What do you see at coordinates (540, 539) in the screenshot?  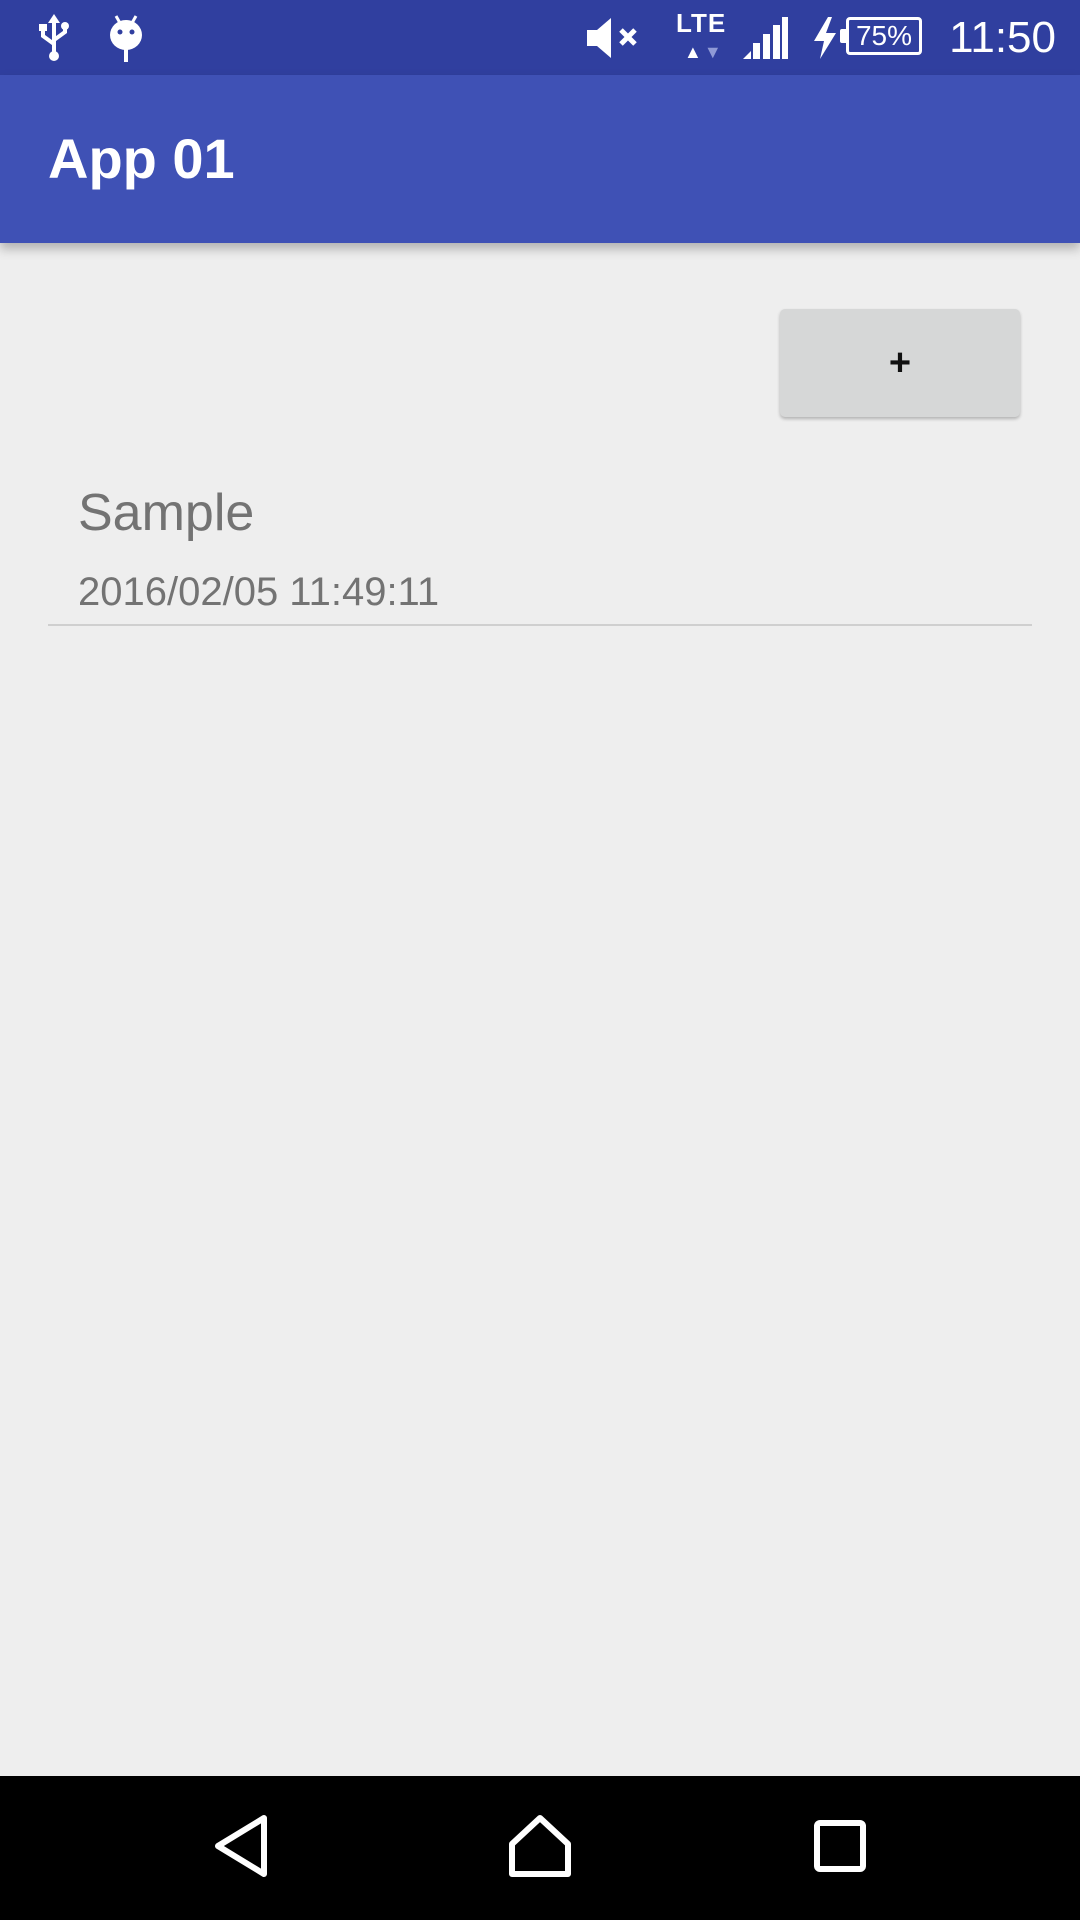 I see `list-item: Sample 2016/02/05 11:49:11` at bounding box center [540, 539].